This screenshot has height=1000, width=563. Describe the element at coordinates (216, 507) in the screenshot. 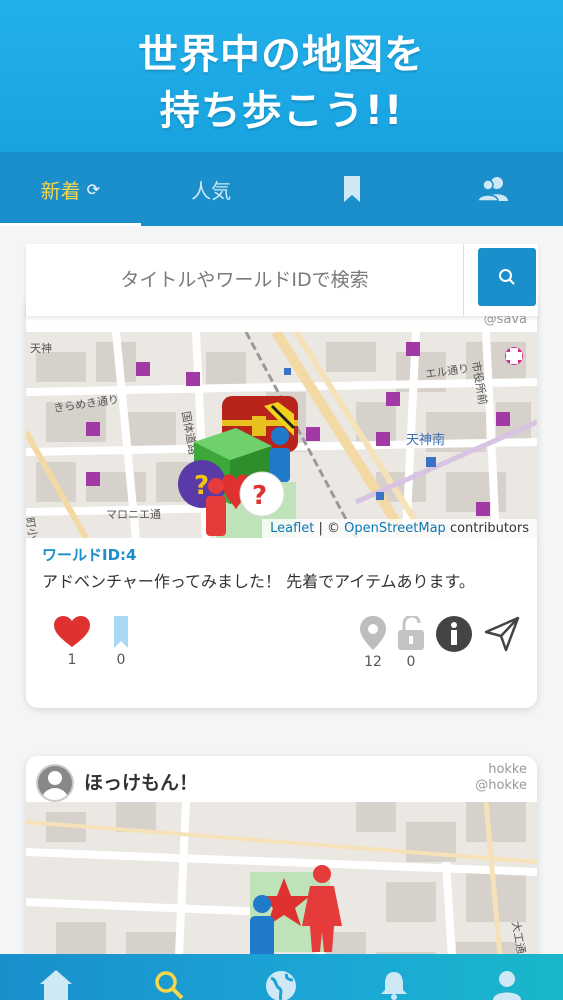

I see `person-red-icon` at that location.